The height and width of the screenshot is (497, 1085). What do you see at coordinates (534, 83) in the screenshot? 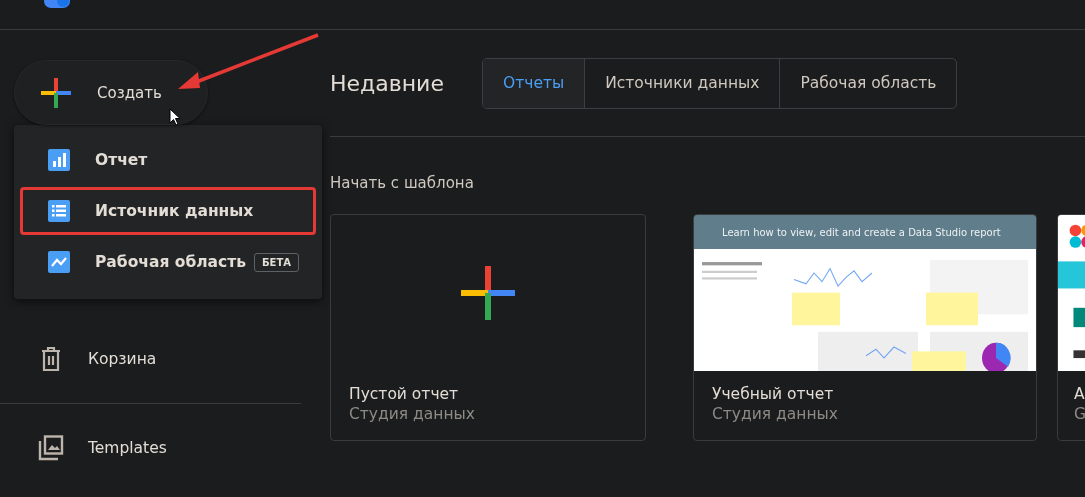
I see `tab: Отчеты` at bounding box center [534, 83].